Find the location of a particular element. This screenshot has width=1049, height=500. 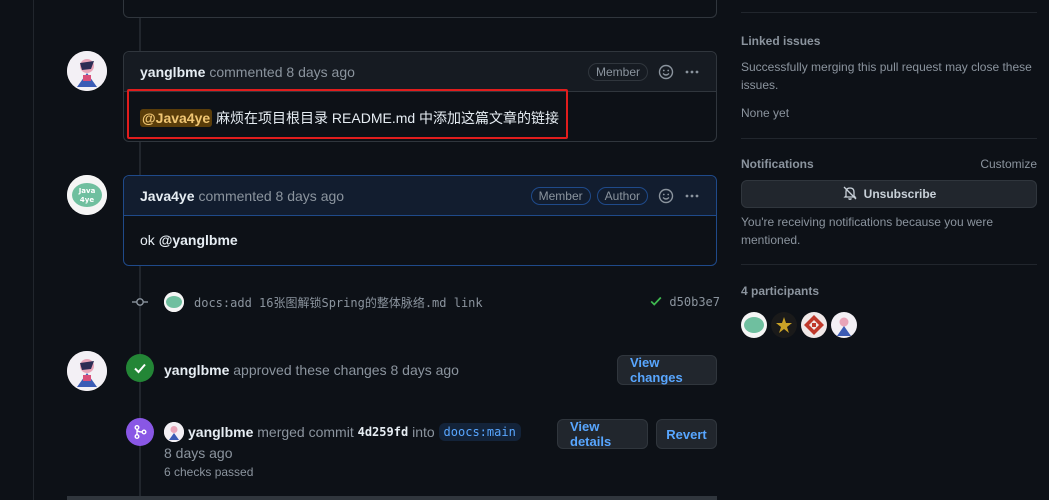

check-icon is located at coordinates (656, 302).